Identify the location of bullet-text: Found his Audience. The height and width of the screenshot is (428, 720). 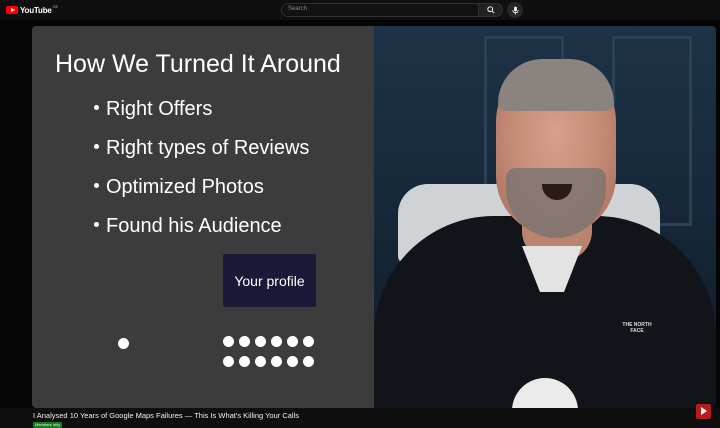
(194, 226).